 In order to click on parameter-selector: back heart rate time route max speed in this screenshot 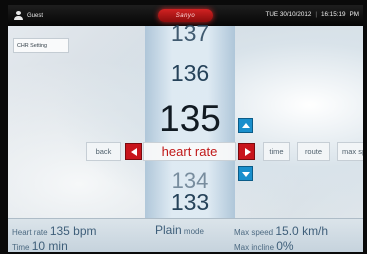, I will do `click(185, 152)`.